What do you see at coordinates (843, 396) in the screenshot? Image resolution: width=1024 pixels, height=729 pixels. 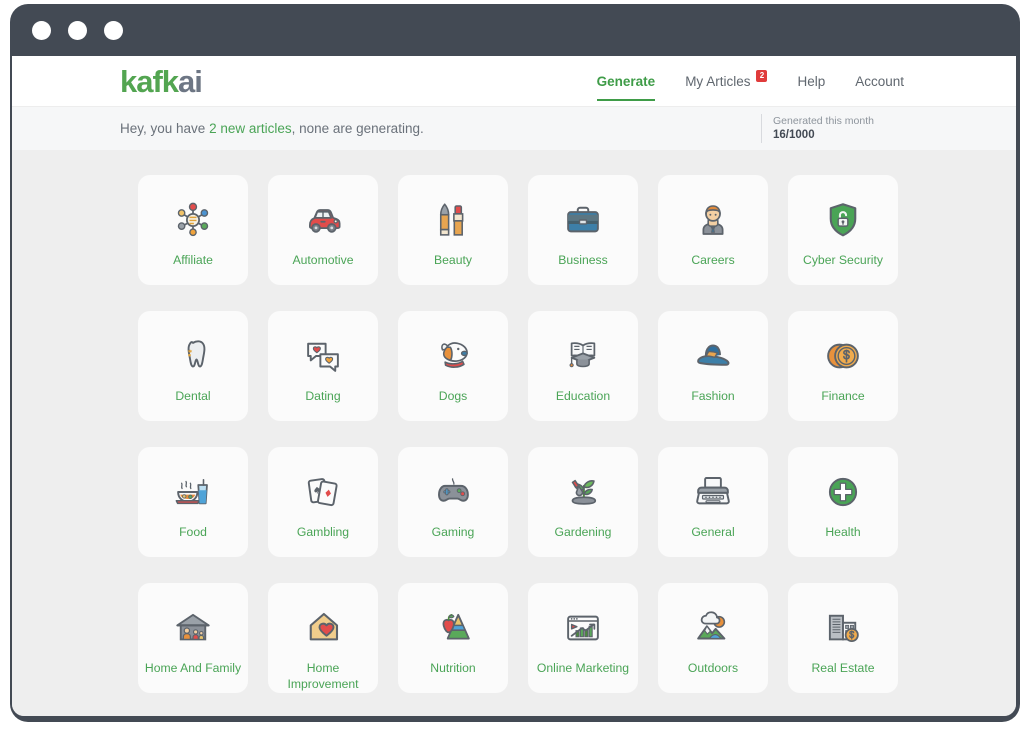 I see `category-label: Finance` at bounding box center [843, 396].